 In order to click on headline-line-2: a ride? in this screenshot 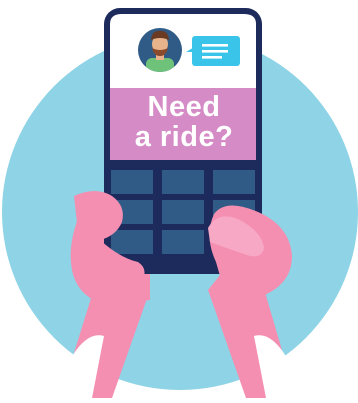, I will do `click(184, 137)`.